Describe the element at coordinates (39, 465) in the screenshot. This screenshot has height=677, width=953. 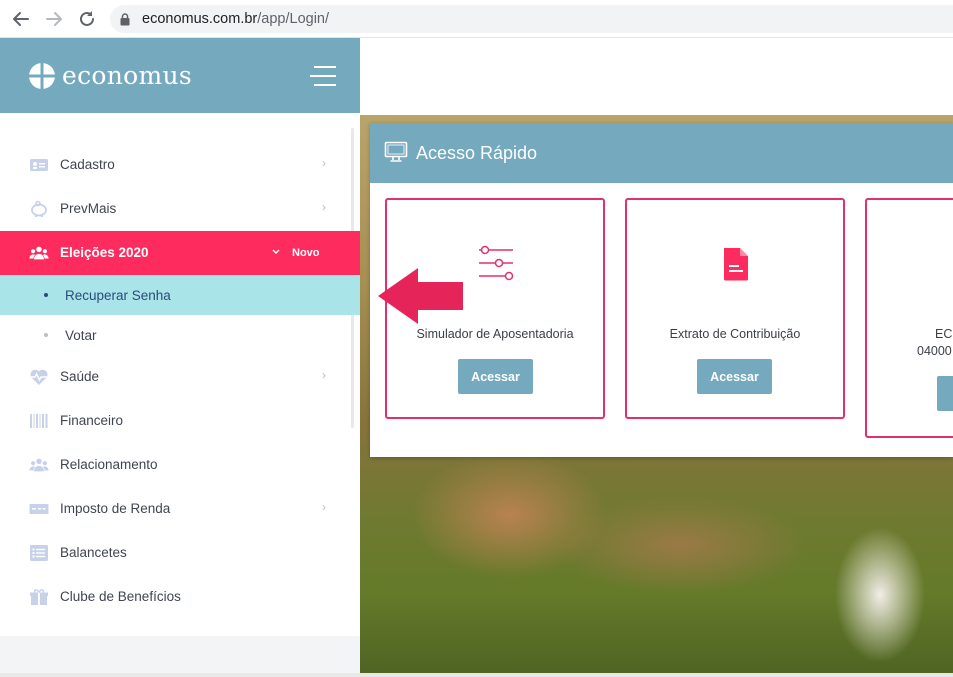
I see `group-icon` at that location.